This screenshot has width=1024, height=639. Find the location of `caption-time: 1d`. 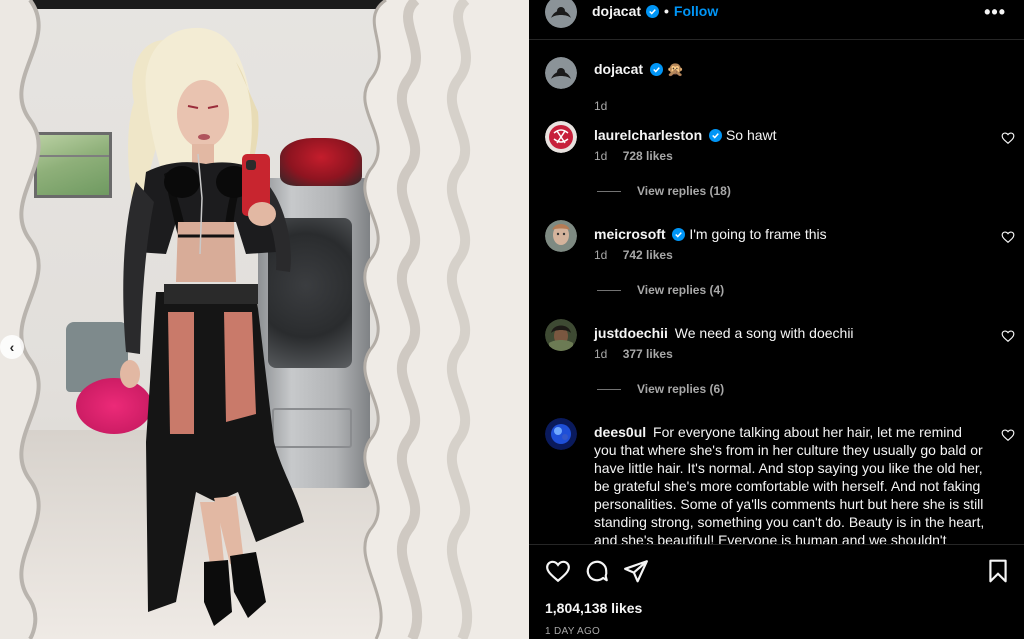

caption-time: 1d is located at coordinates (601, 106).